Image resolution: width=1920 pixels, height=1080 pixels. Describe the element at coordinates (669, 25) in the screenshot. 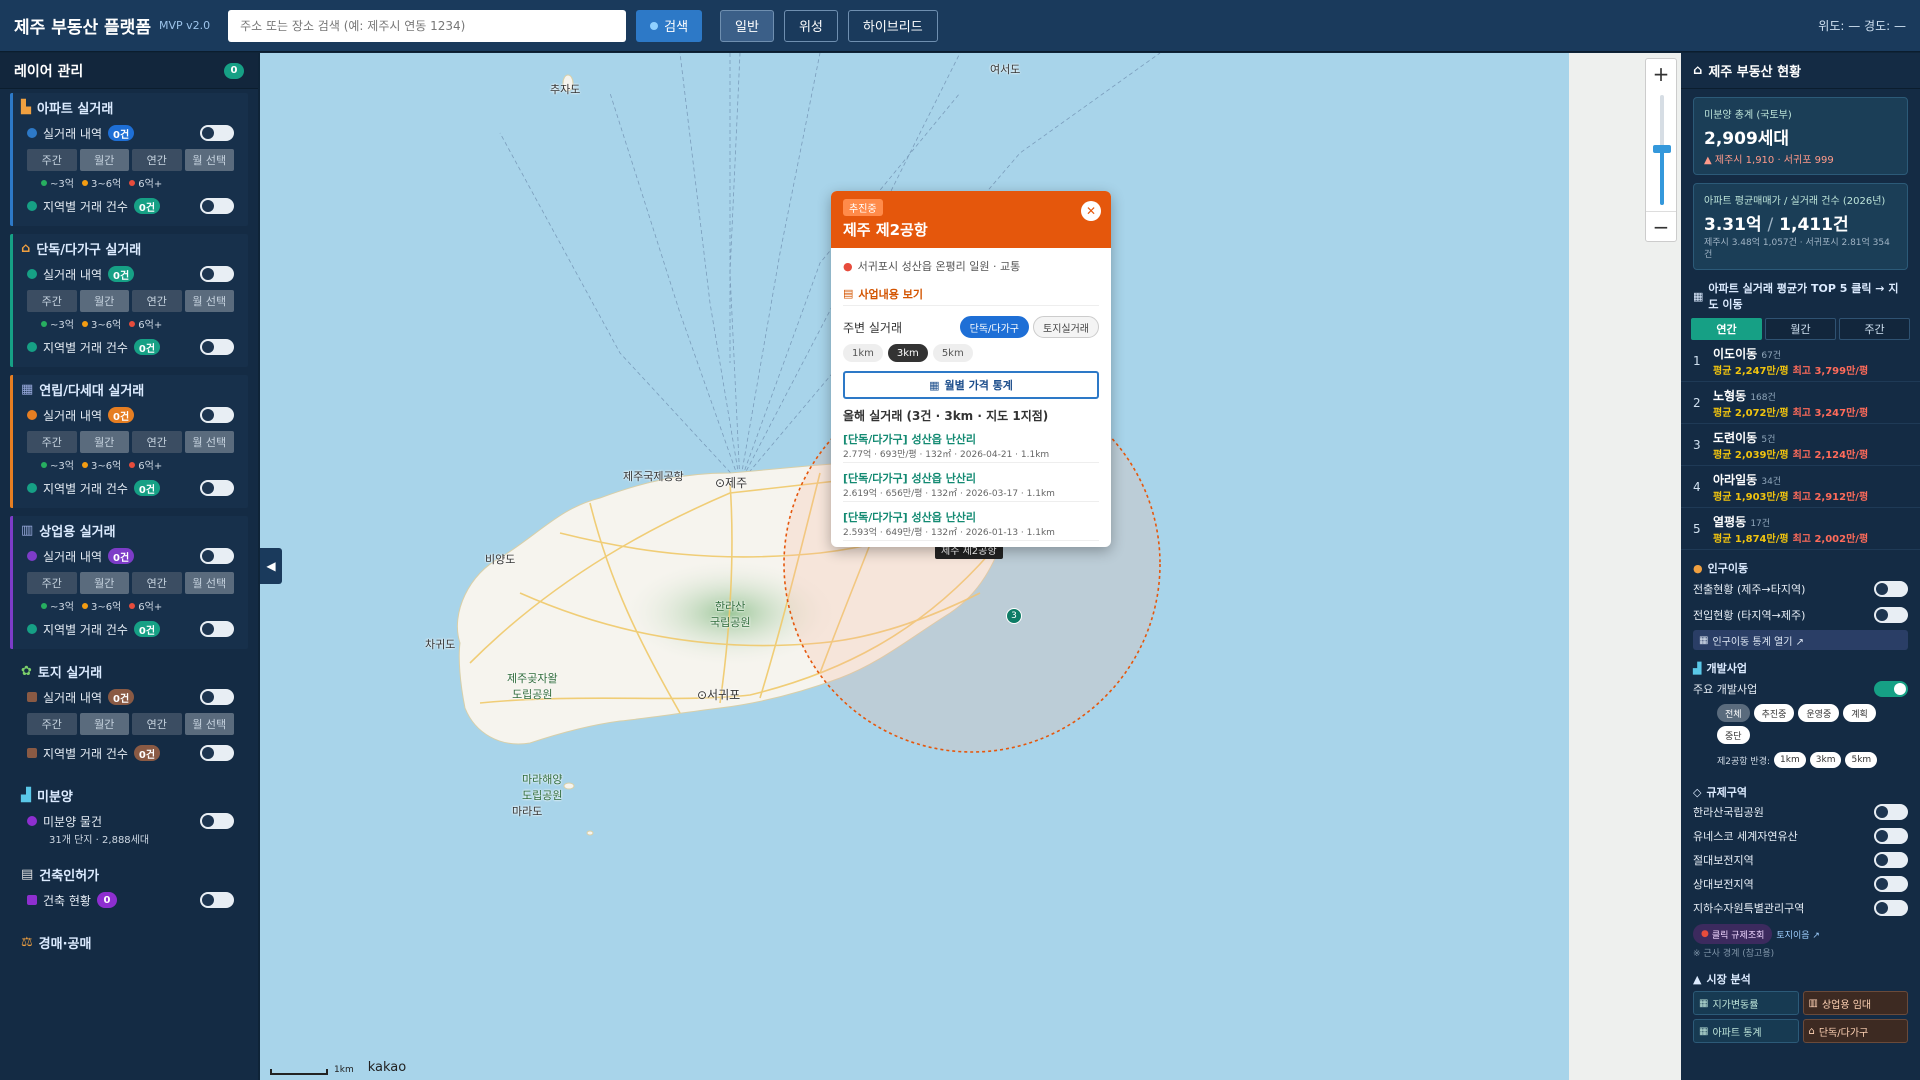

I see `search-button: 검색` at that location.